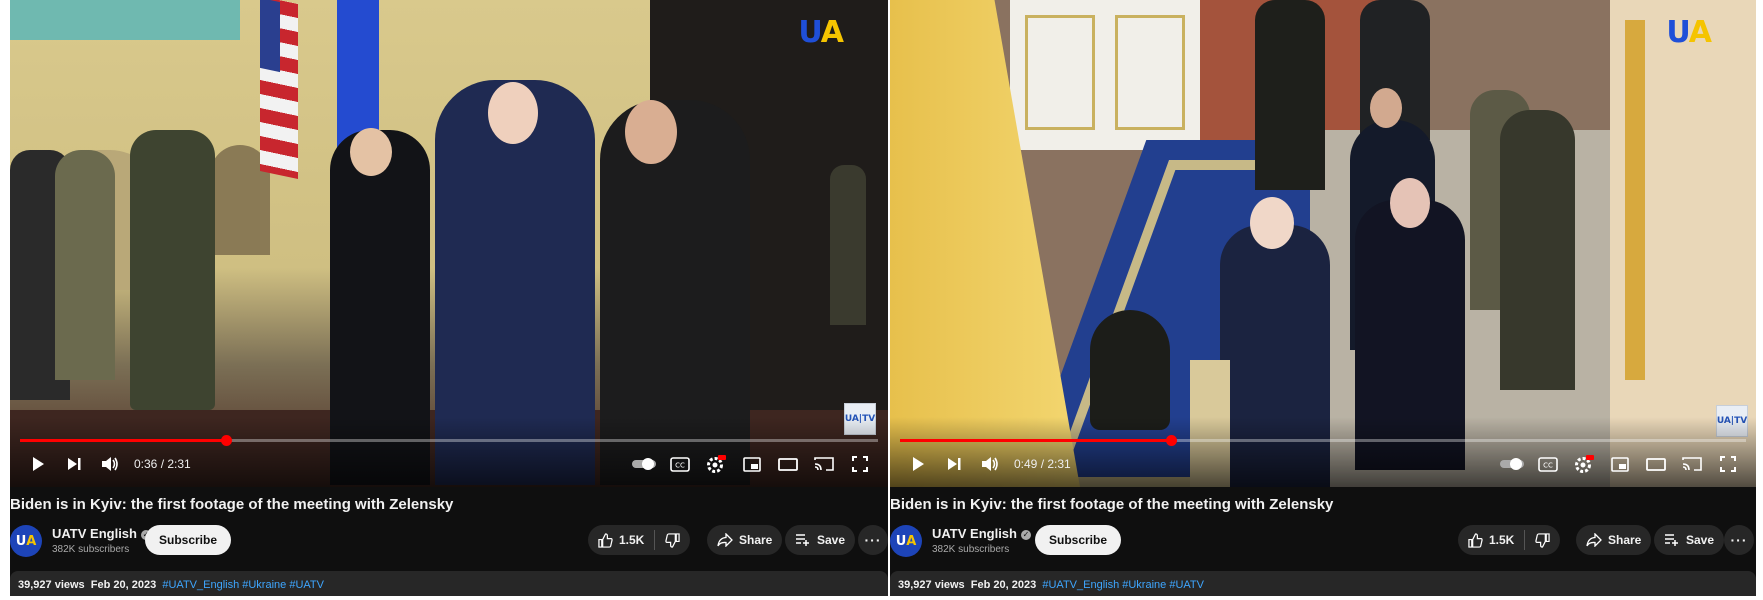  I want to click on verified-check-icon: ✓, so click(1025, 535).